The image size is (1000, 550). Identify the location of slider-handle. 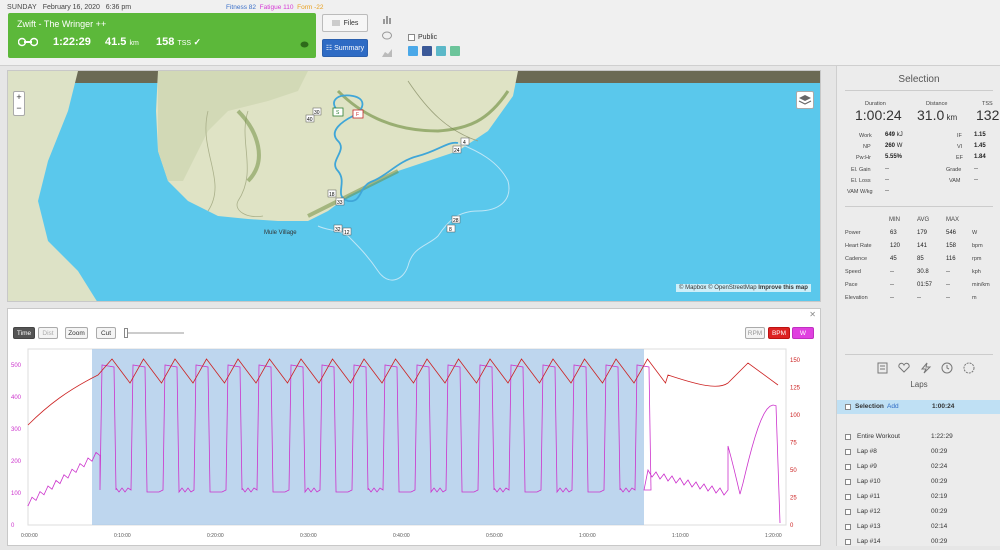
(126, 333).